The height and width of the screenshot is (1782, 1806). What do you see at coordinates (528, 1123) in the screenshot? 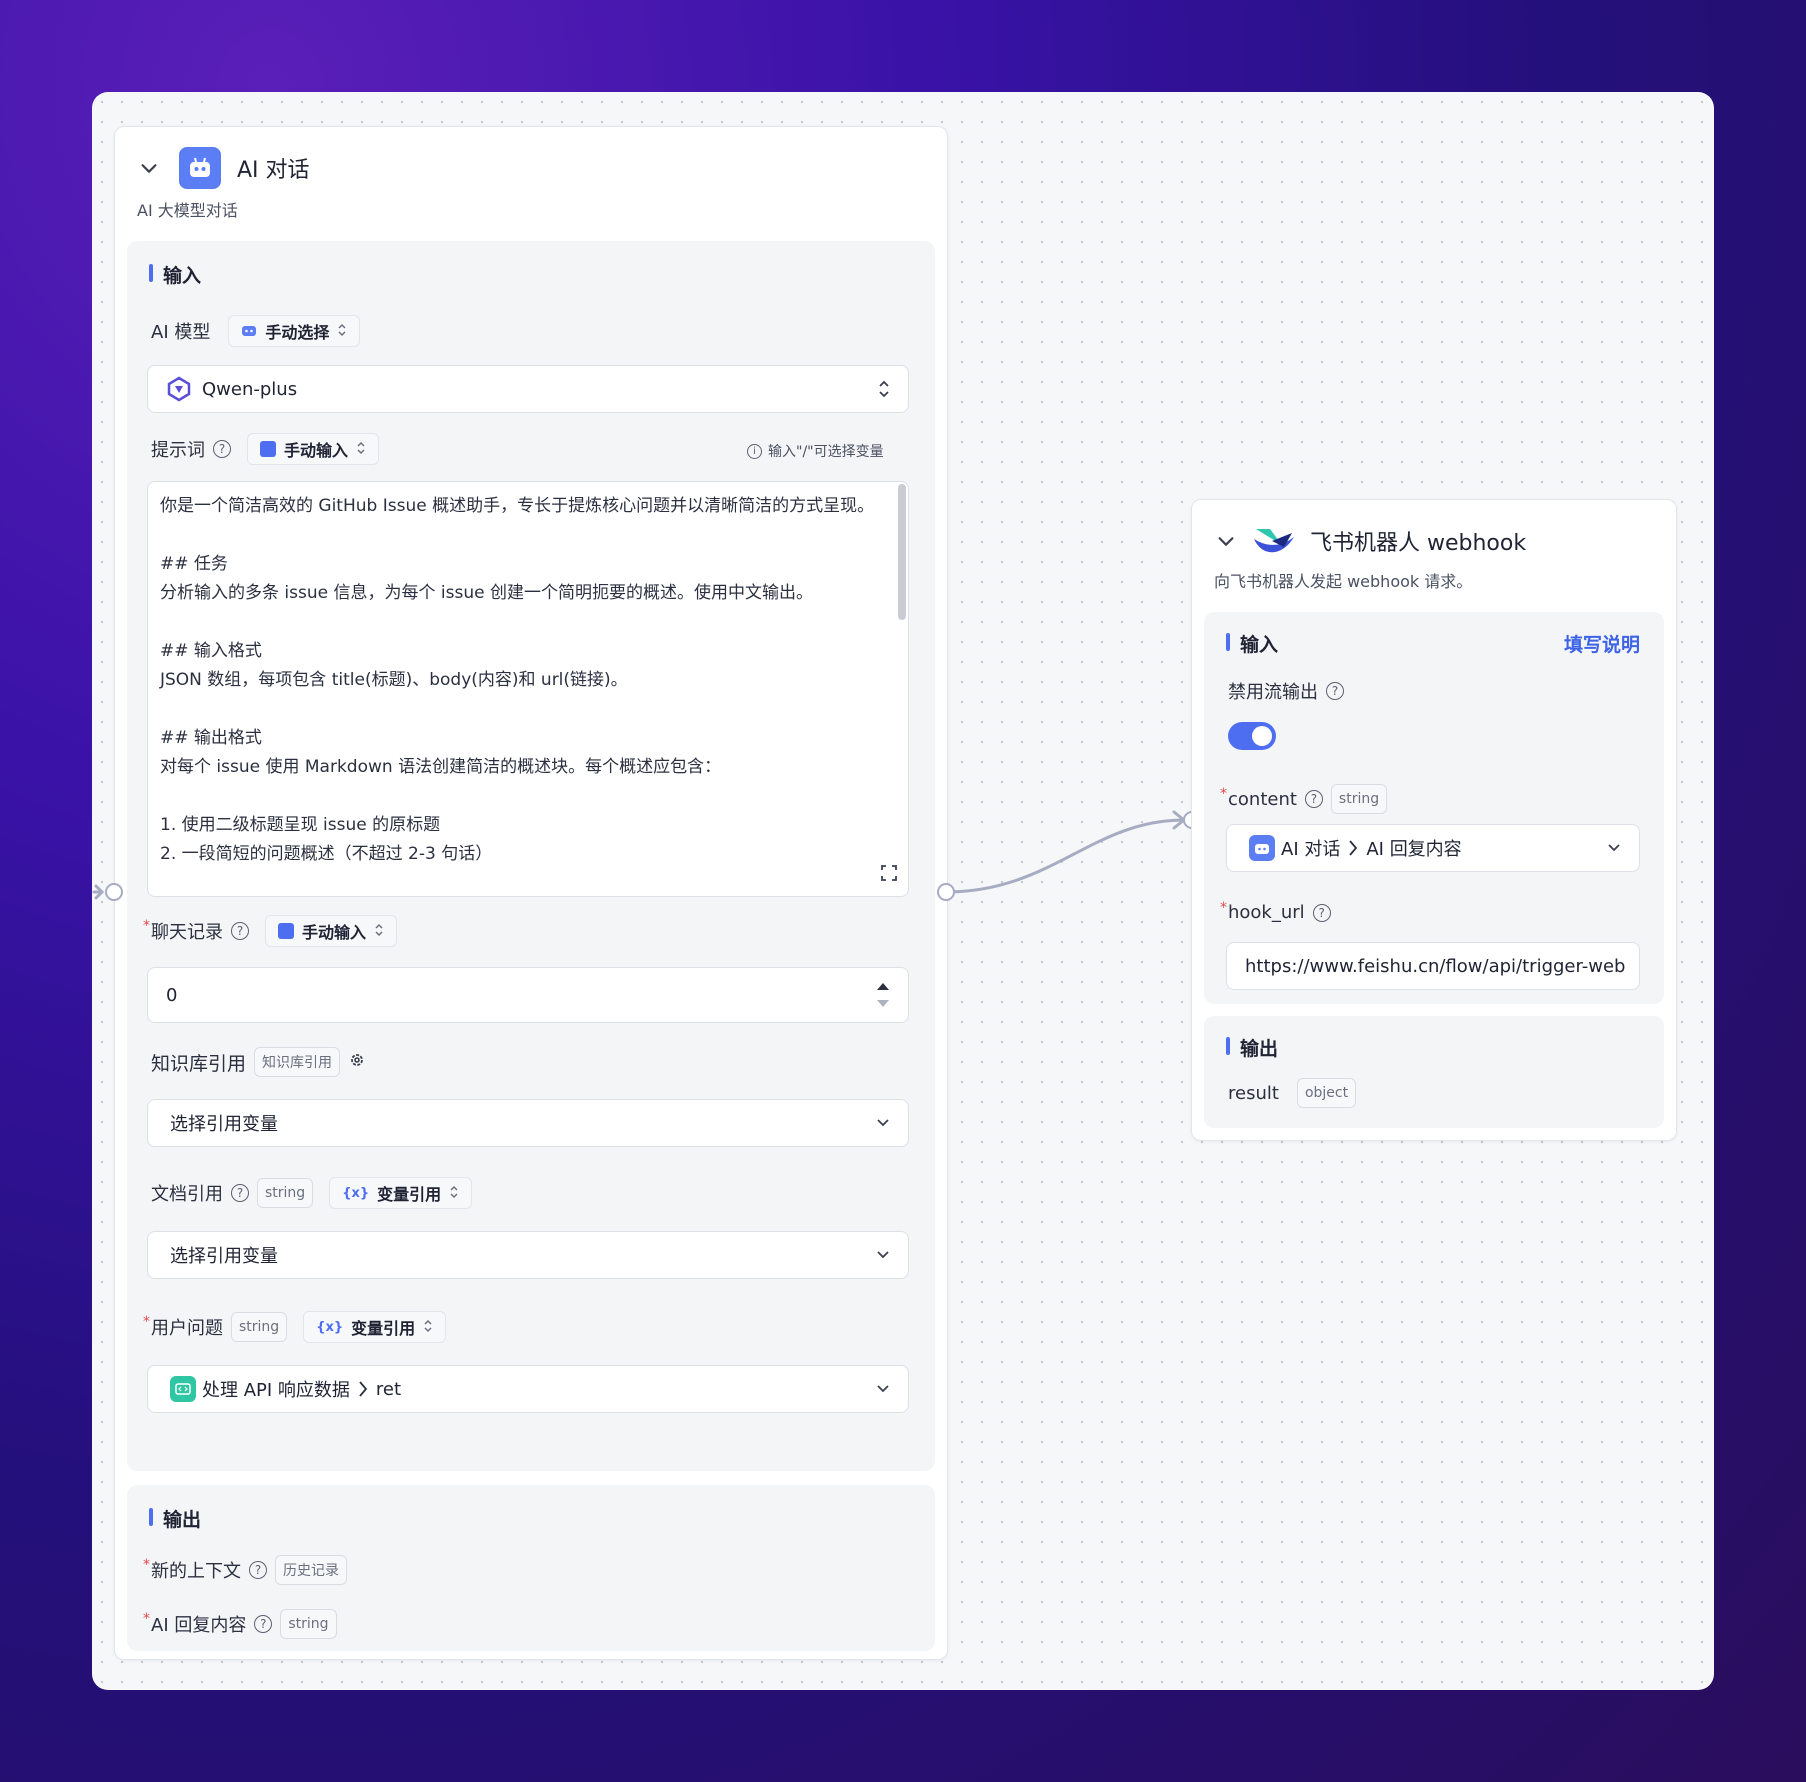
I see `kb-select: 选择引用变量` at bounding box center [528, 1123].